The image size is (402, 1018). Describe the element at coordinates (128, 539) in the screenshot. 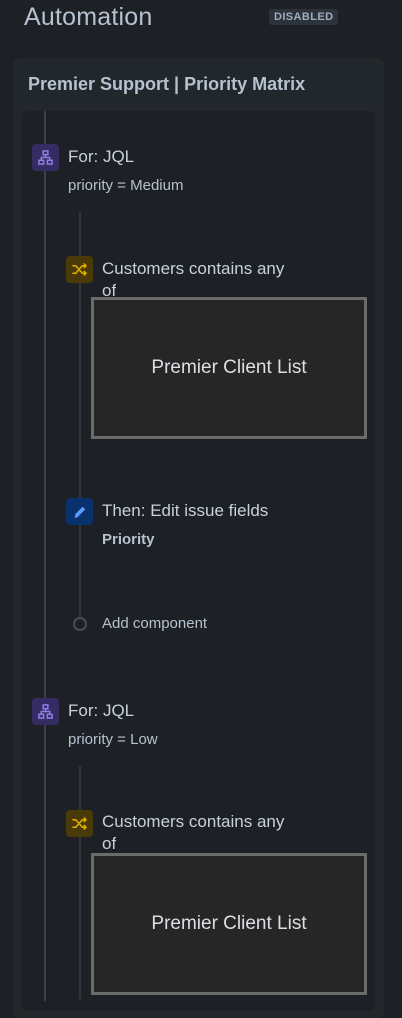

I see `action-field: Priority` at that location.